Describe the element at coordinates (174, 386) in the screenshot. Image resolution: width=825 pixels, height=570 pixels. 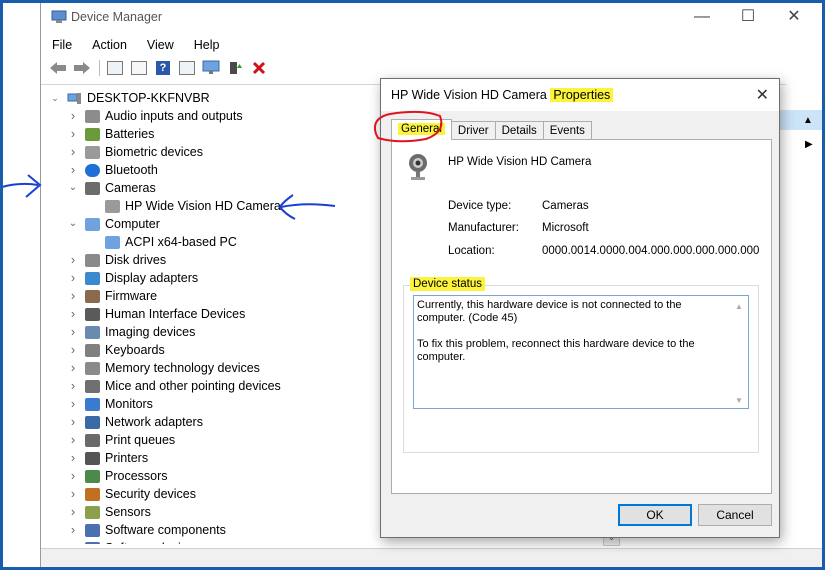
I see `tree-item-mice-and-other-pointing-devices: › Mice and other pointing devices` at that location.